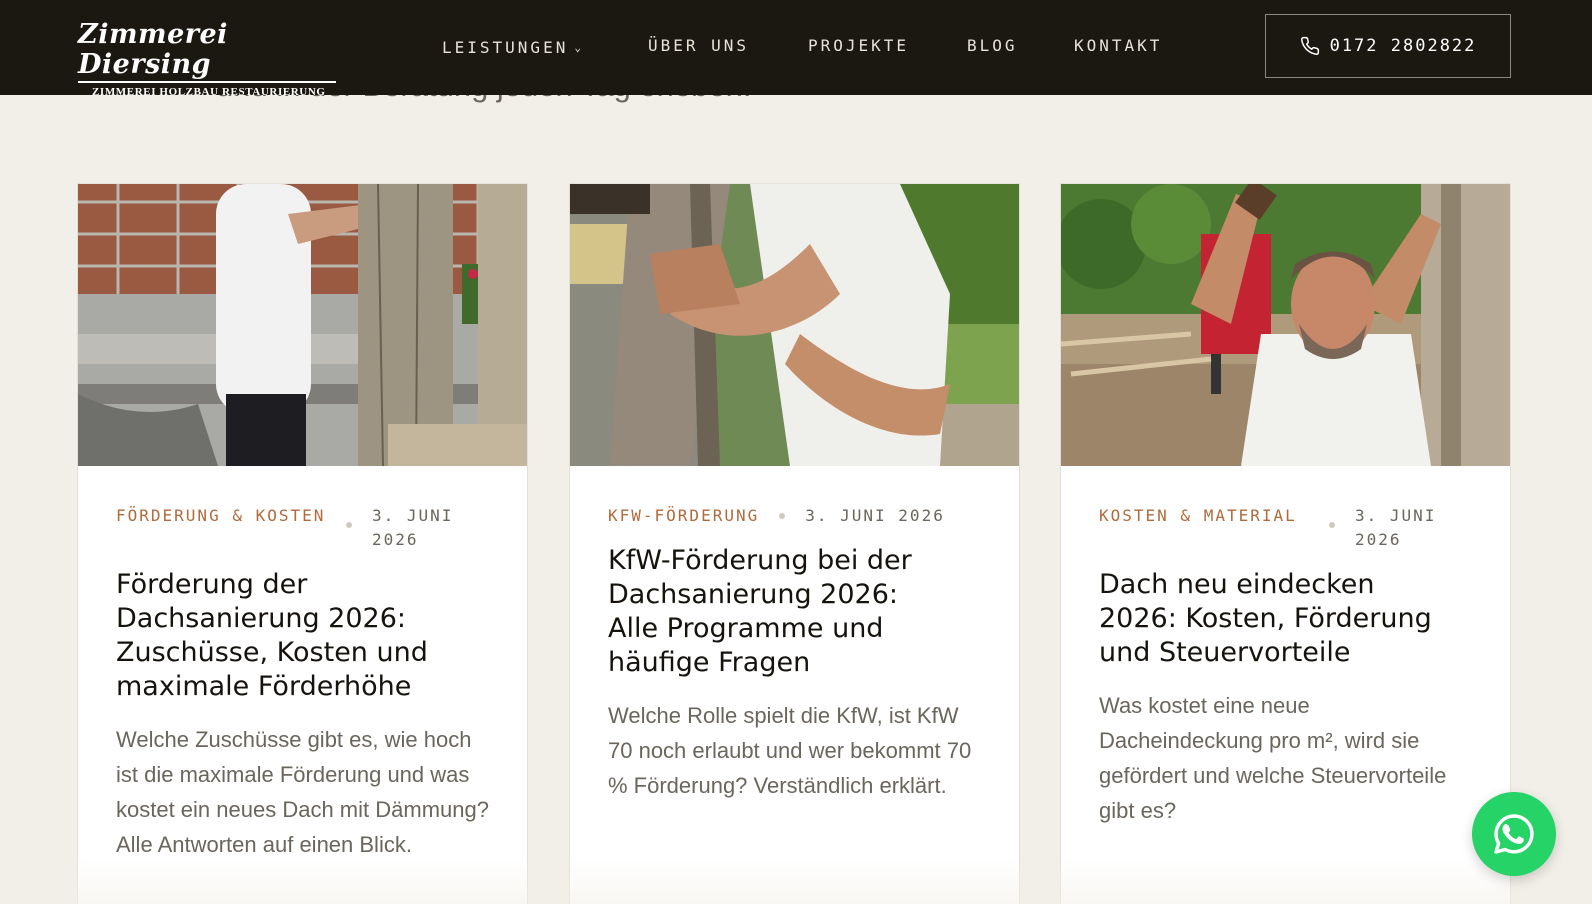 The height and width of the screenshot is (904, 1592). Describe the element at coordinates (209, 92) in the screenshot. I see `logo-tagline: ZIMMEREI HOLZBAU RESTAURIERUNG` at that location.